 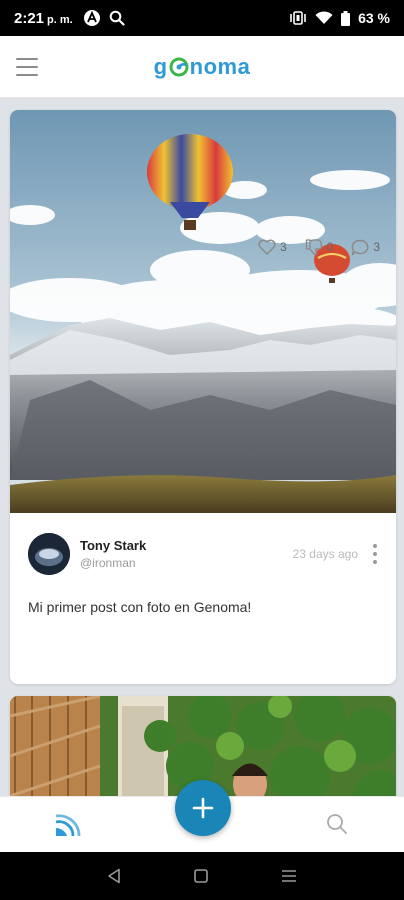 I want to click on recents-icon, so click(x=289, y=876).